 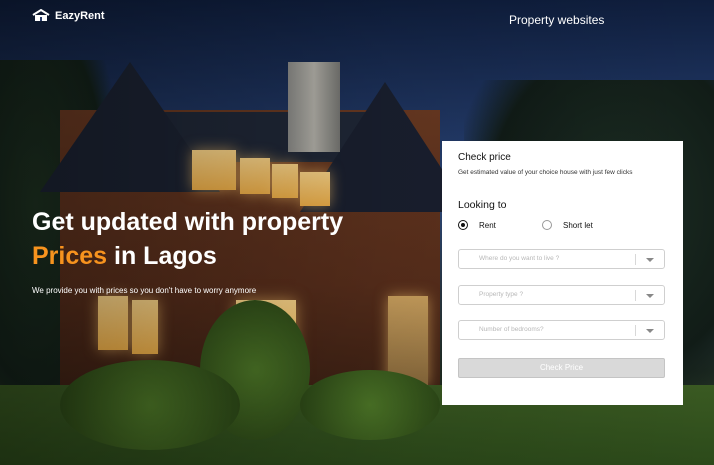 What do you see at coordinates (41, 15) in the screenshot?
I see `house-logo-icon` at bounding box center [41, 15].